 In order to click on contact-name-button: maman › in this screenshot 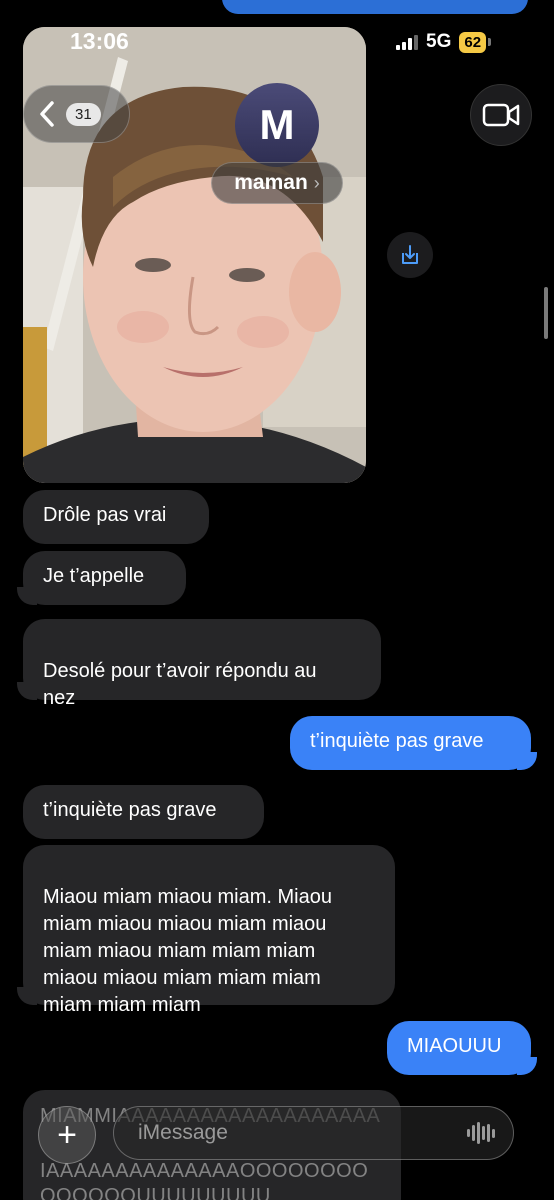, I will do `click(277, 183)`.